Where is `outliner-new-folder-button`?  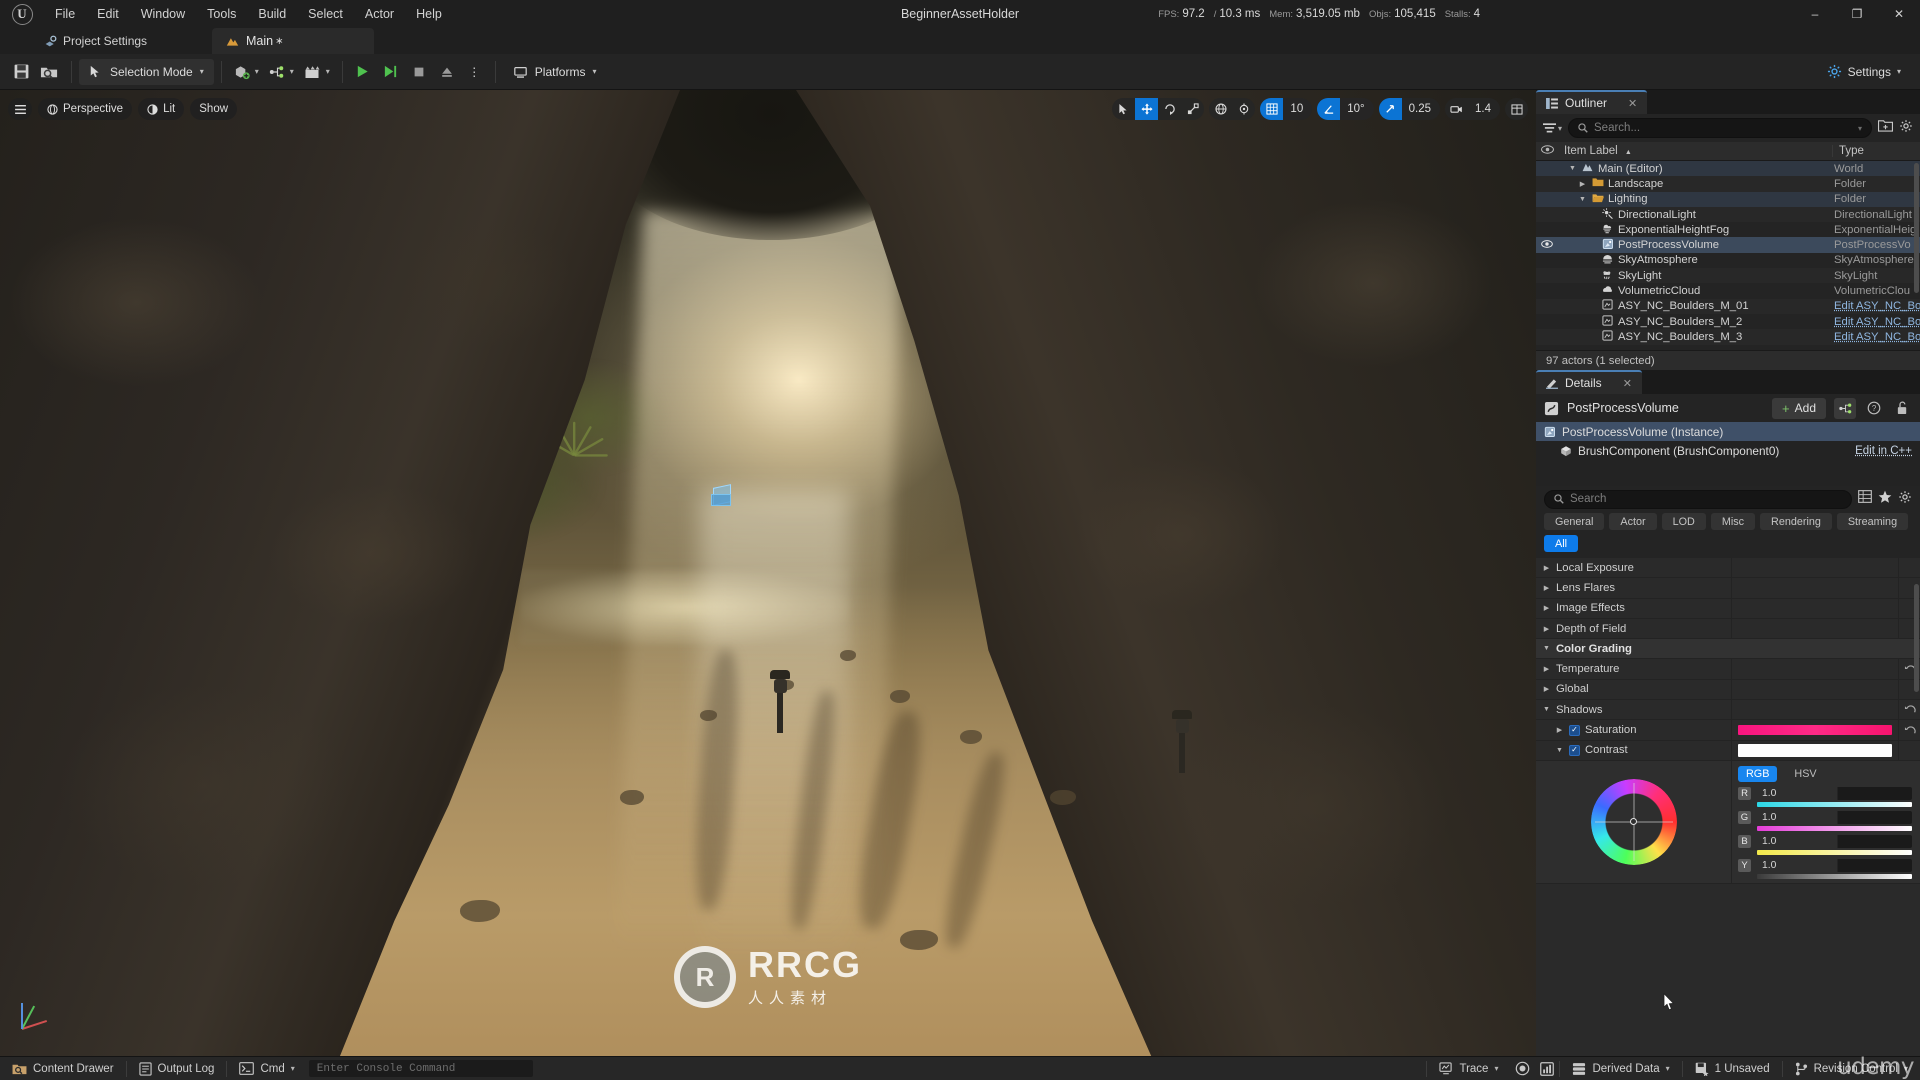
outliner-new-folder-button is located at coordinates (1885, 128).